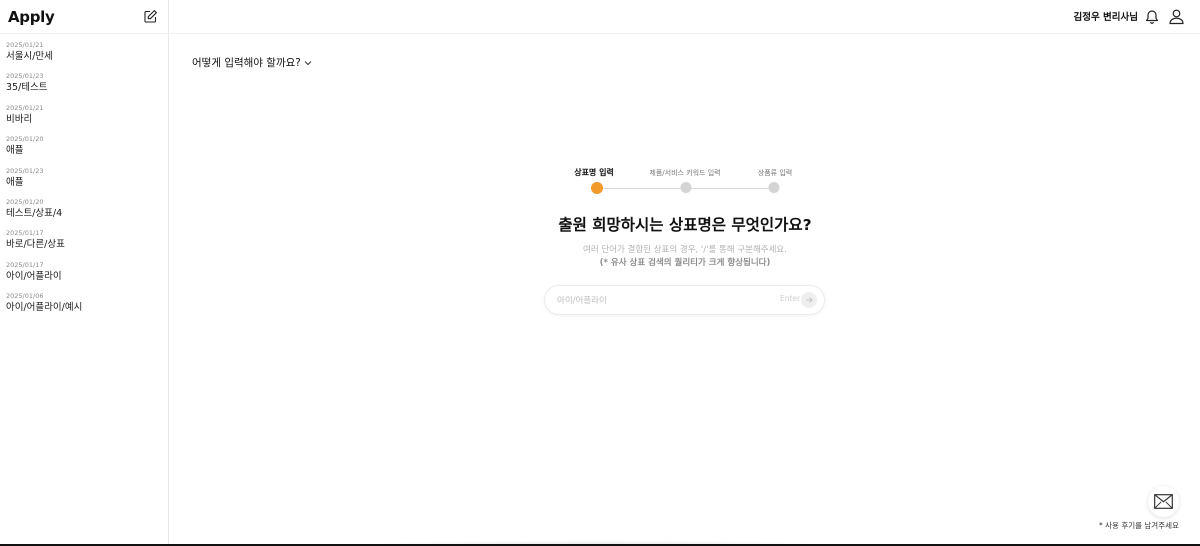 This screenshot has height=546, width=1200. What do you see at coordinates (1099, 16) in the screenshot?
I see `user-name: 김정우 변리사님` at bounding box center [1099, 16].